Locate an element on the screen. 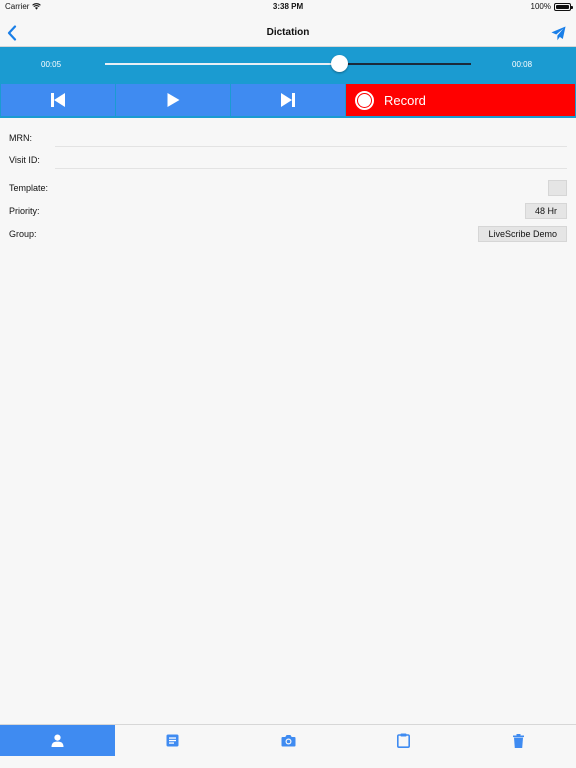 This screenshot has height=768, width=576. document-icon is located at coordinates (172, 740).